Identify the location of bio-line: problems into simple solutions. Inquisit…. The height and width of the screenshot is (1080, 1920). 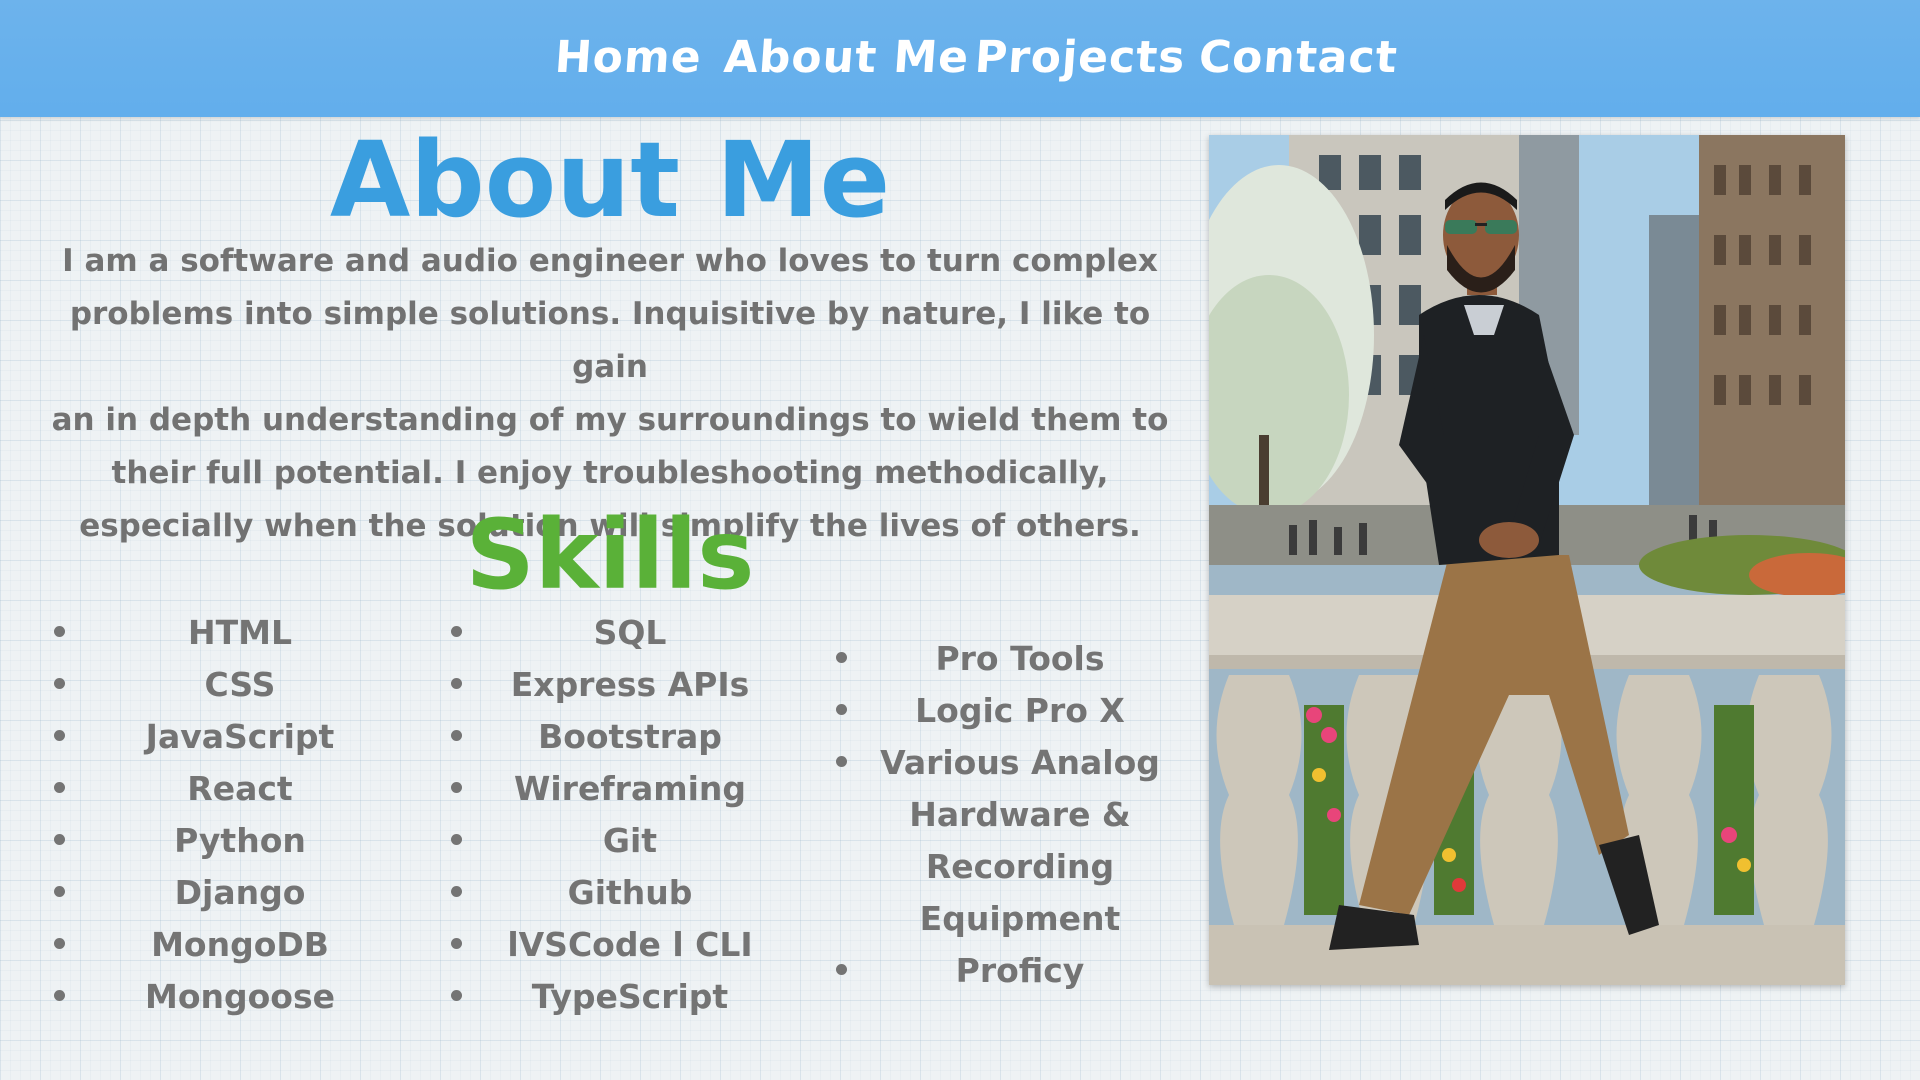
(610, 340).